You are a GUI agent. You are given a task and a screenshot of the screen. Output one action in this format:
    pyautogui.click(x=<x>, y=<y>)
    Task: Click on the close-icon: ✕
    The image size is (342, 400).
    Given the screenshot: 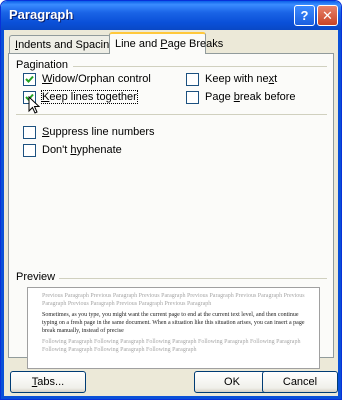 What is the action you would take?
    pyautogui.click(x=327, y=15)
    